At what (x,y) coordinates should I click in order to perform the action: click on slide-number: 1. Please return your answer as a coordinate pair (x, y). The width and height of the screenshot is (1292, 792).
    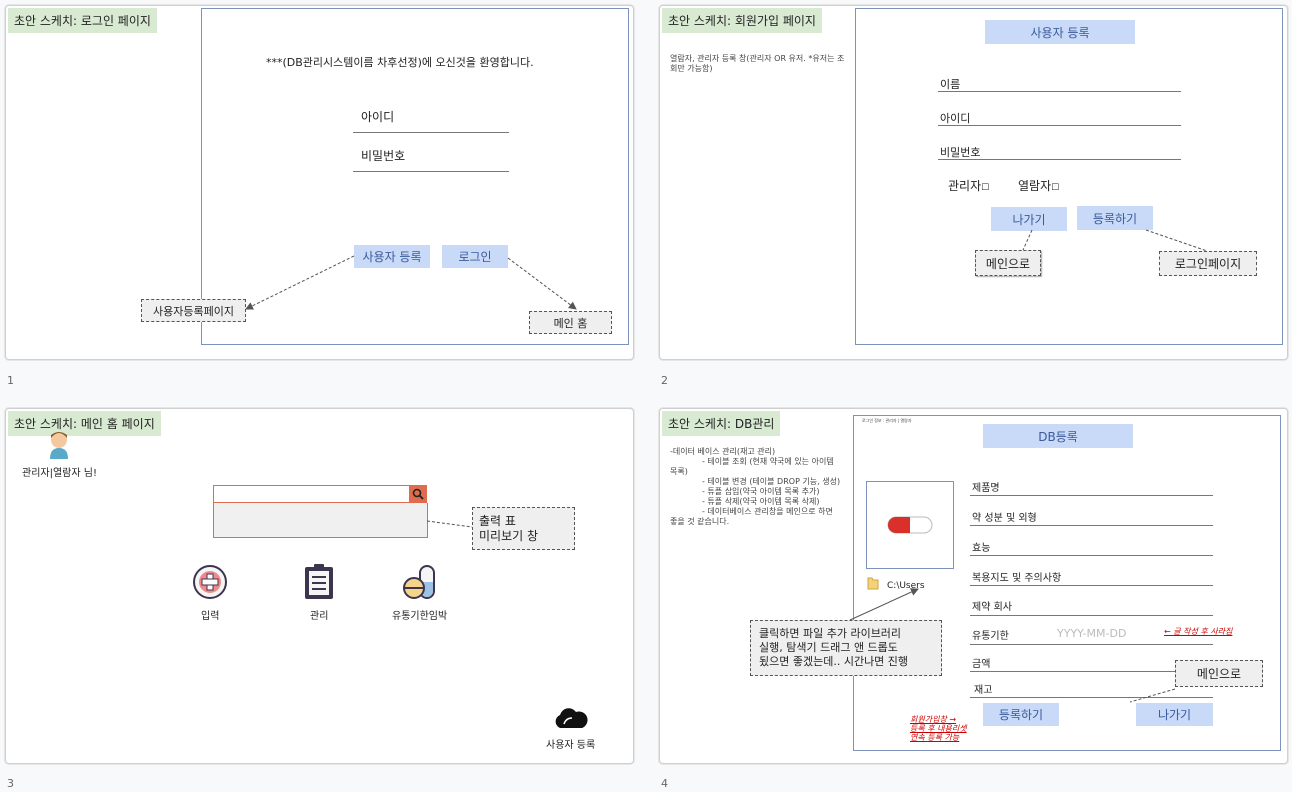
    Looking at the image, I should click on (10, 380).